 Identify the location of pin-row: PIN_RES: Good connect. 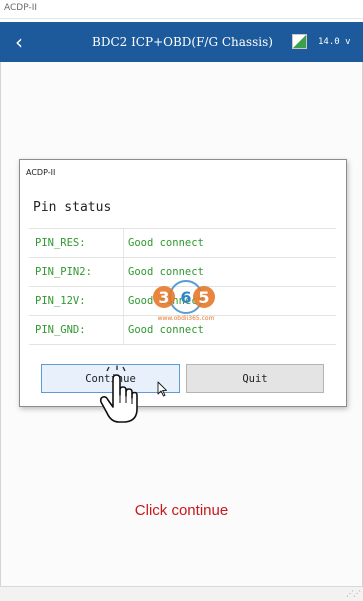
(182, 242).